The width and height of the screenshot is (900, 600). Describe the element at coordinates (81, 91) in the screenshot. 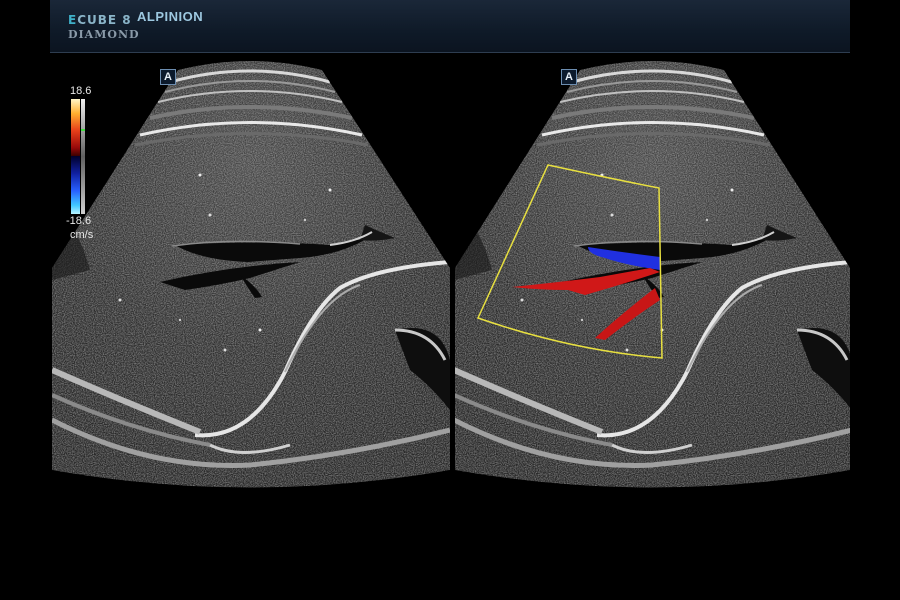

I see `color-scale-max: 18.6` at that location.